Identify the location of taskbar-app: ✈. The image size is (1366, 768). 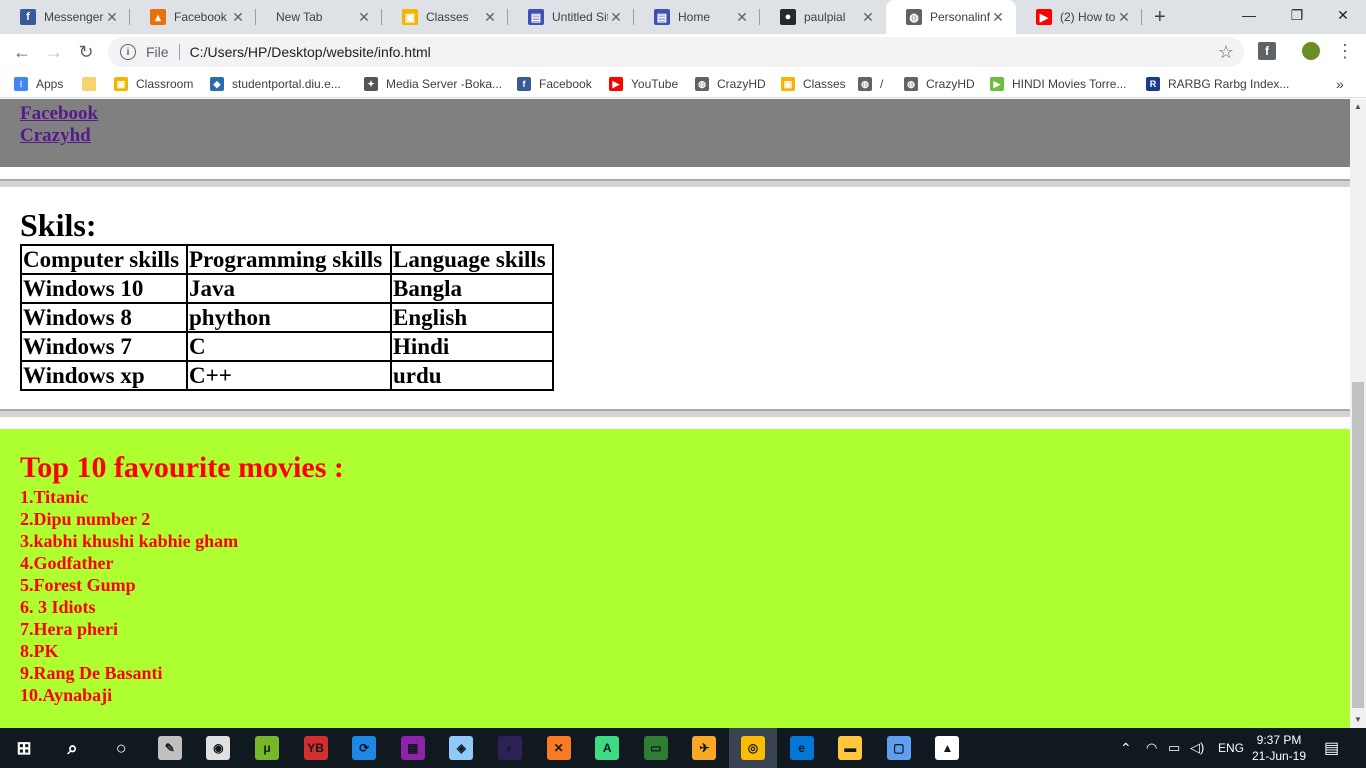
(704, 748).